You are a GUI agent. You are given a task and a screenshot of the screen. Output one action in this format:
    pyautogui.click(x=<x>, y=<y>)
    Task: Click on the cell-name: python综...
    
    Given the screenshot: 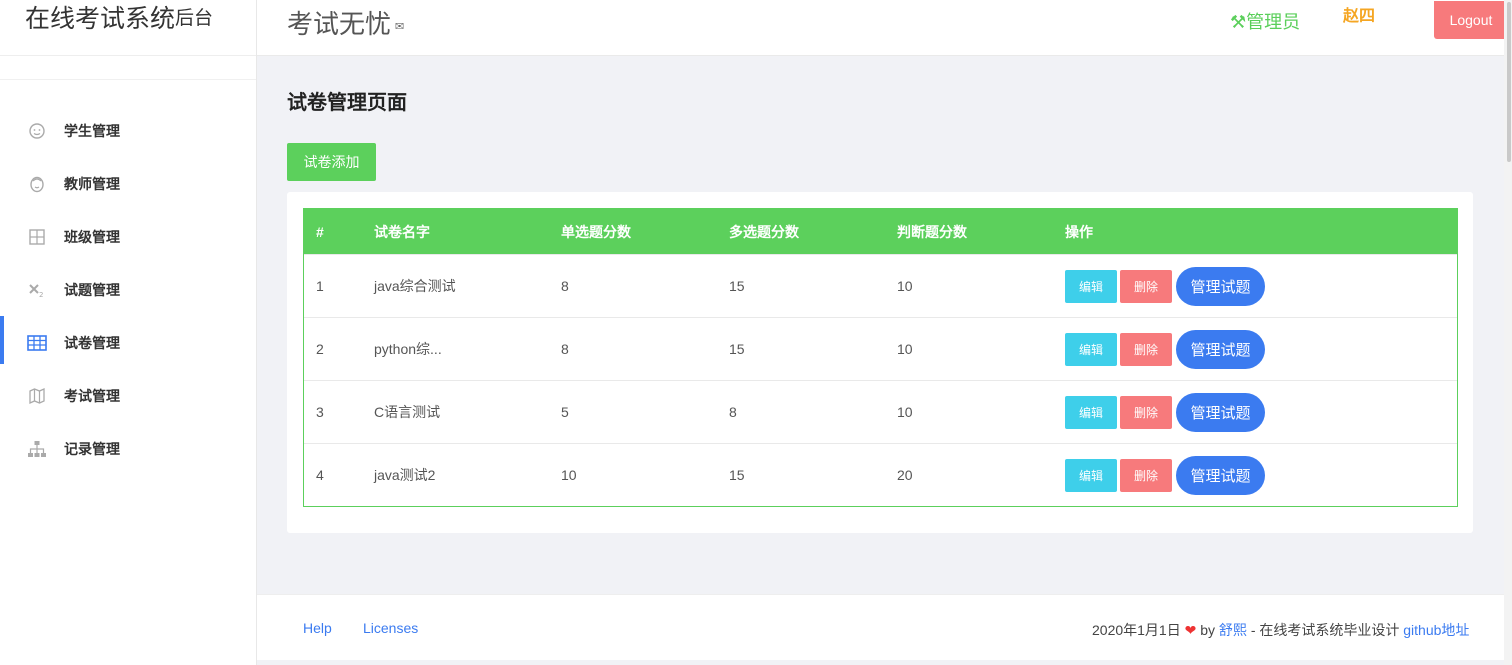 What is the action you would take?
    pyautogui.click(x=408, y=349)
    